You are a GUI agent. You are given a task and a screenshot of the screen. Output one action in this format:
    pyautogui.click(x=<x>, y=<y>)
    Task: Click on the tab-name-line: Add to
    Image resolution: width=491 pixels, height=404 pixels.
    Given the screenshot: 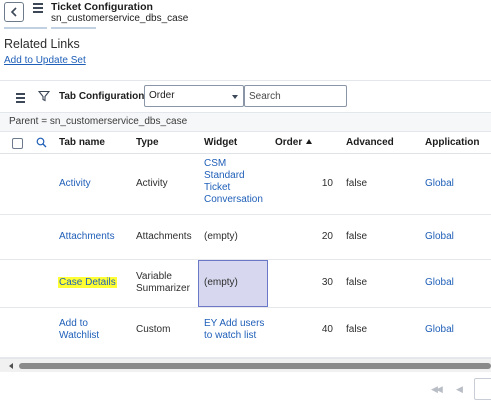 What is the action you would take?
    pyautogui.click(x=73, y=323)
    